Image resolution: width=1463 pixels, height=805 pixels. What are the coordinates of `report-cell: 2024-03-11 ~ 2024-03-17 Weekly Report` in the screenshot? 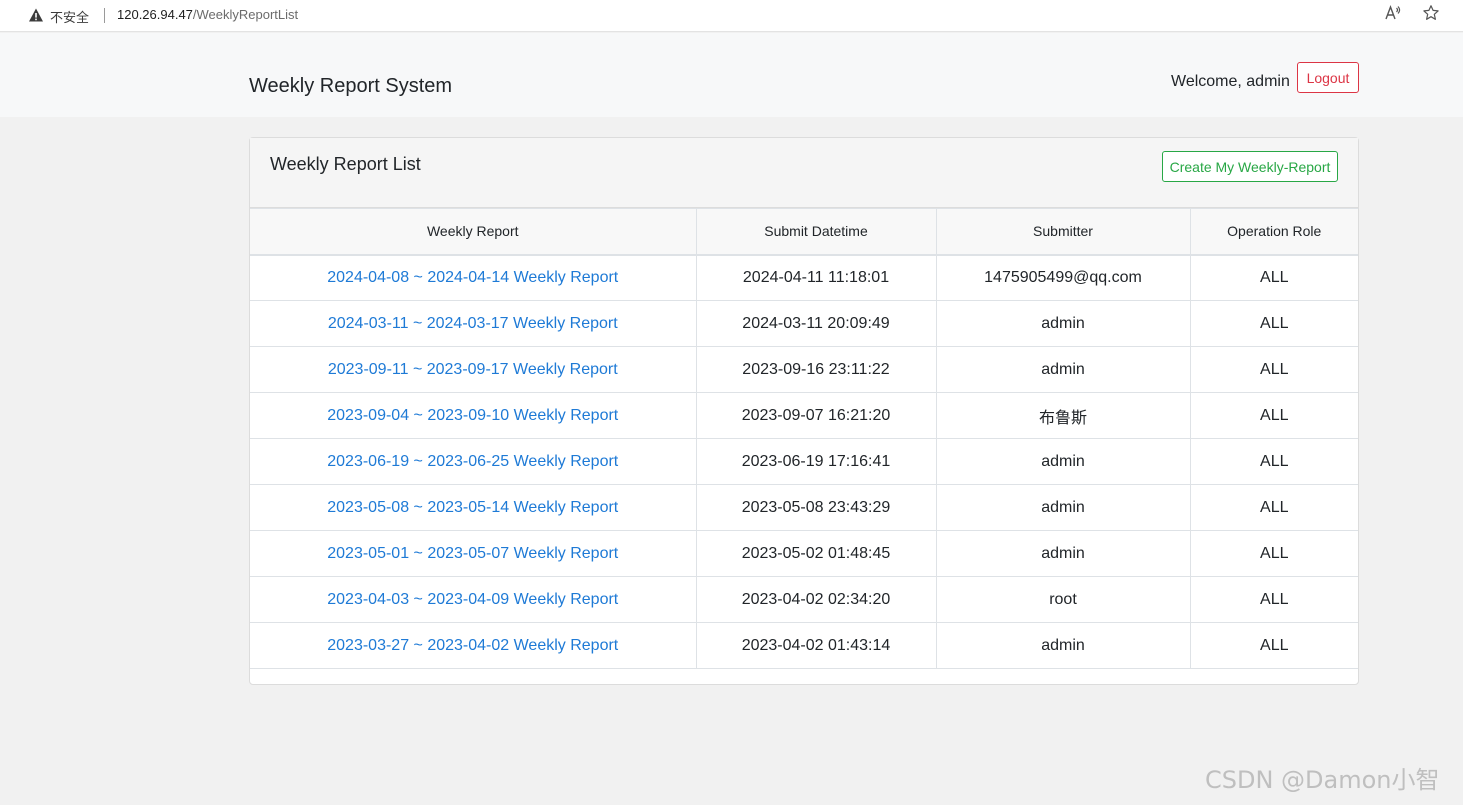 It's located at (473, 323).